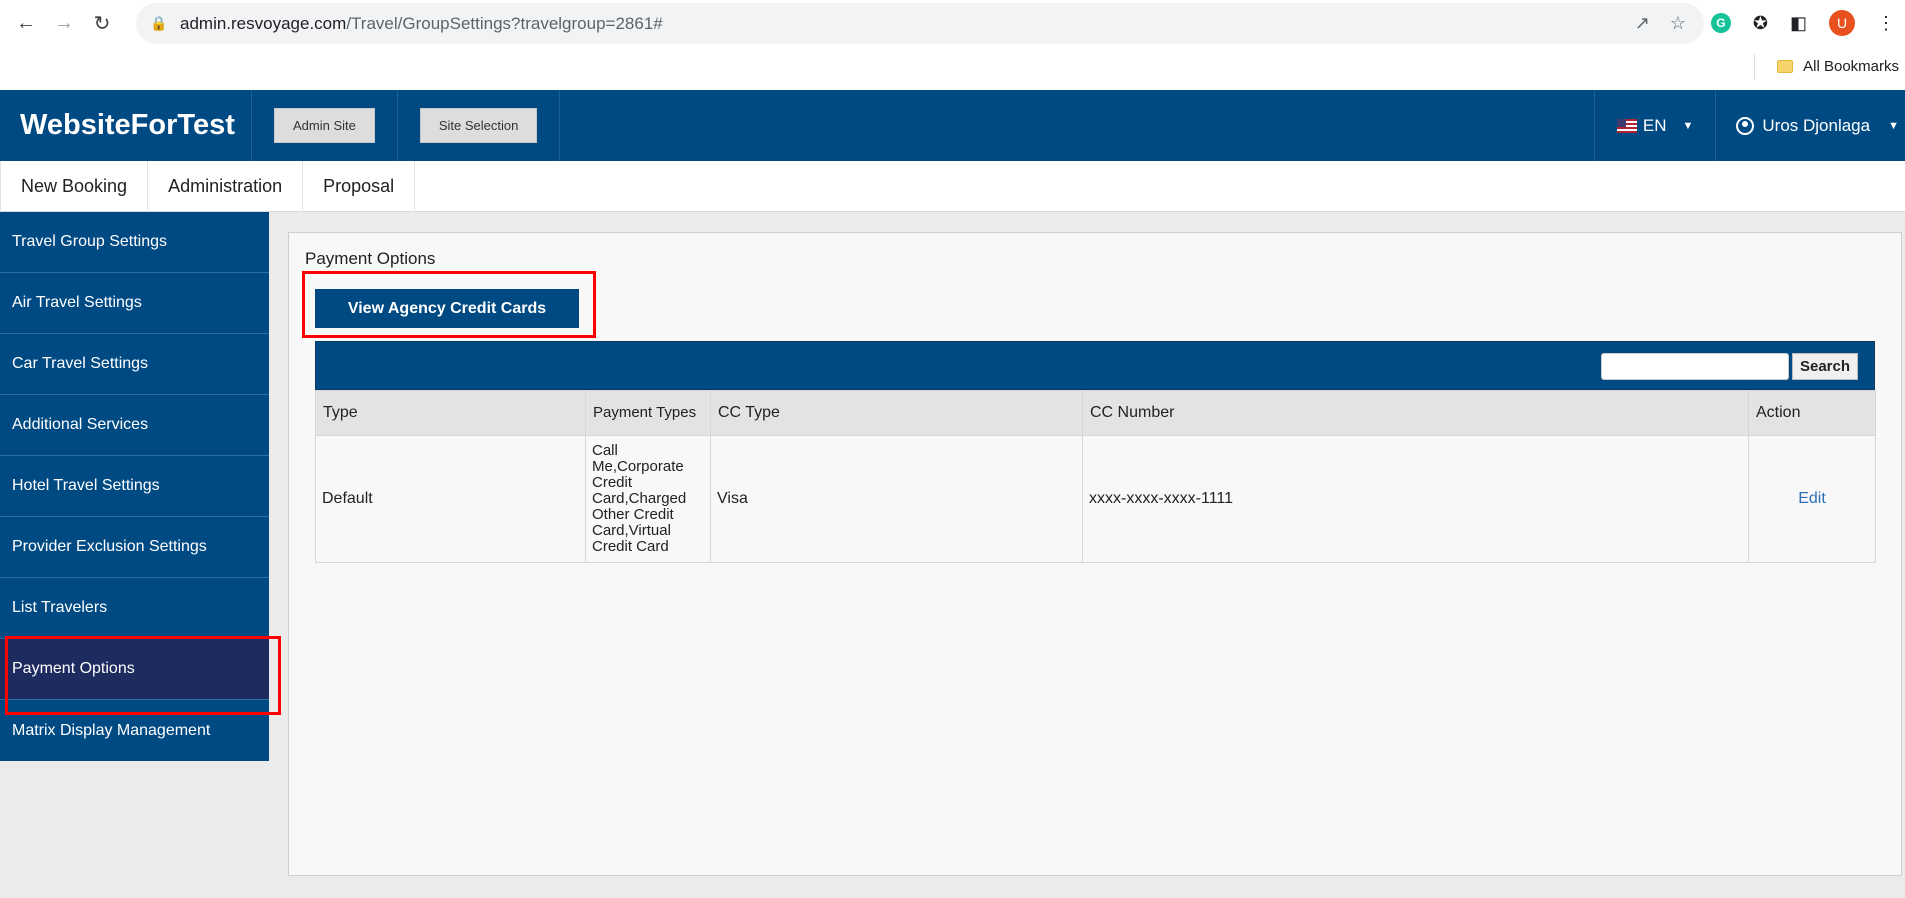 The image size is (1905, 898). What do you see at coordinates (1825, 366) in the screenshot?
I see `search-button: Search` at bounding box center [1825, 366].